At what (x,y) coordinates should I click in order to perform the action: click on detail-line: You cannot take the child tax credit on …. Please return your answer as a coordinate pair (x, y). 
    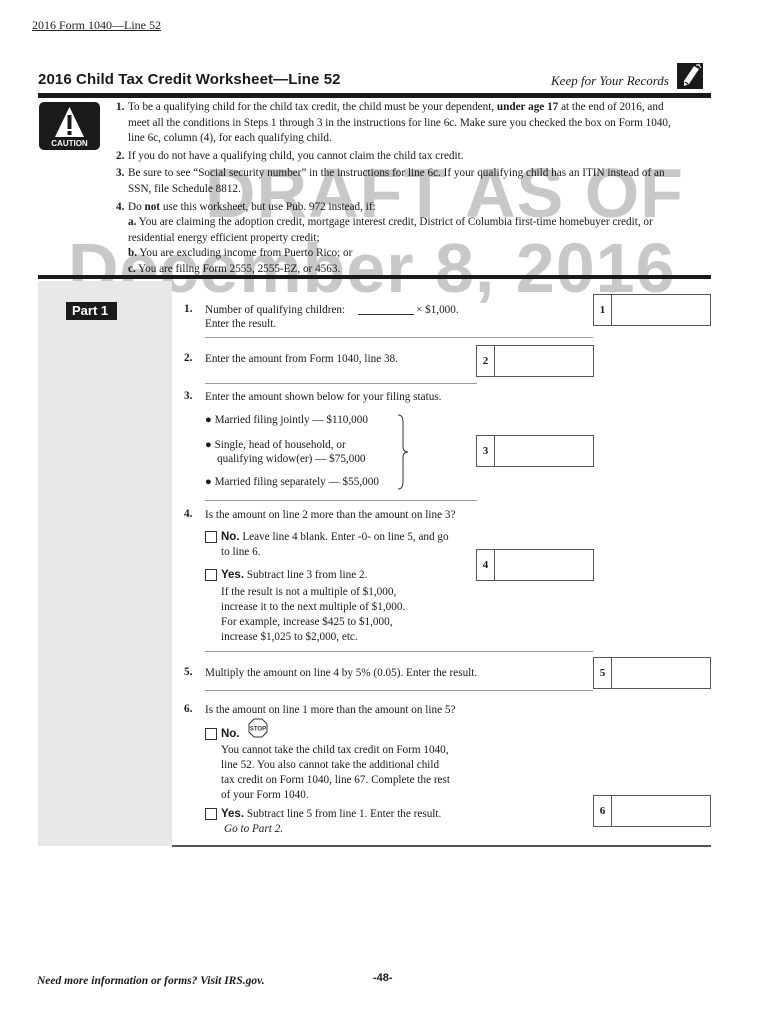
    Looking at the image, I should click on (335, 750).